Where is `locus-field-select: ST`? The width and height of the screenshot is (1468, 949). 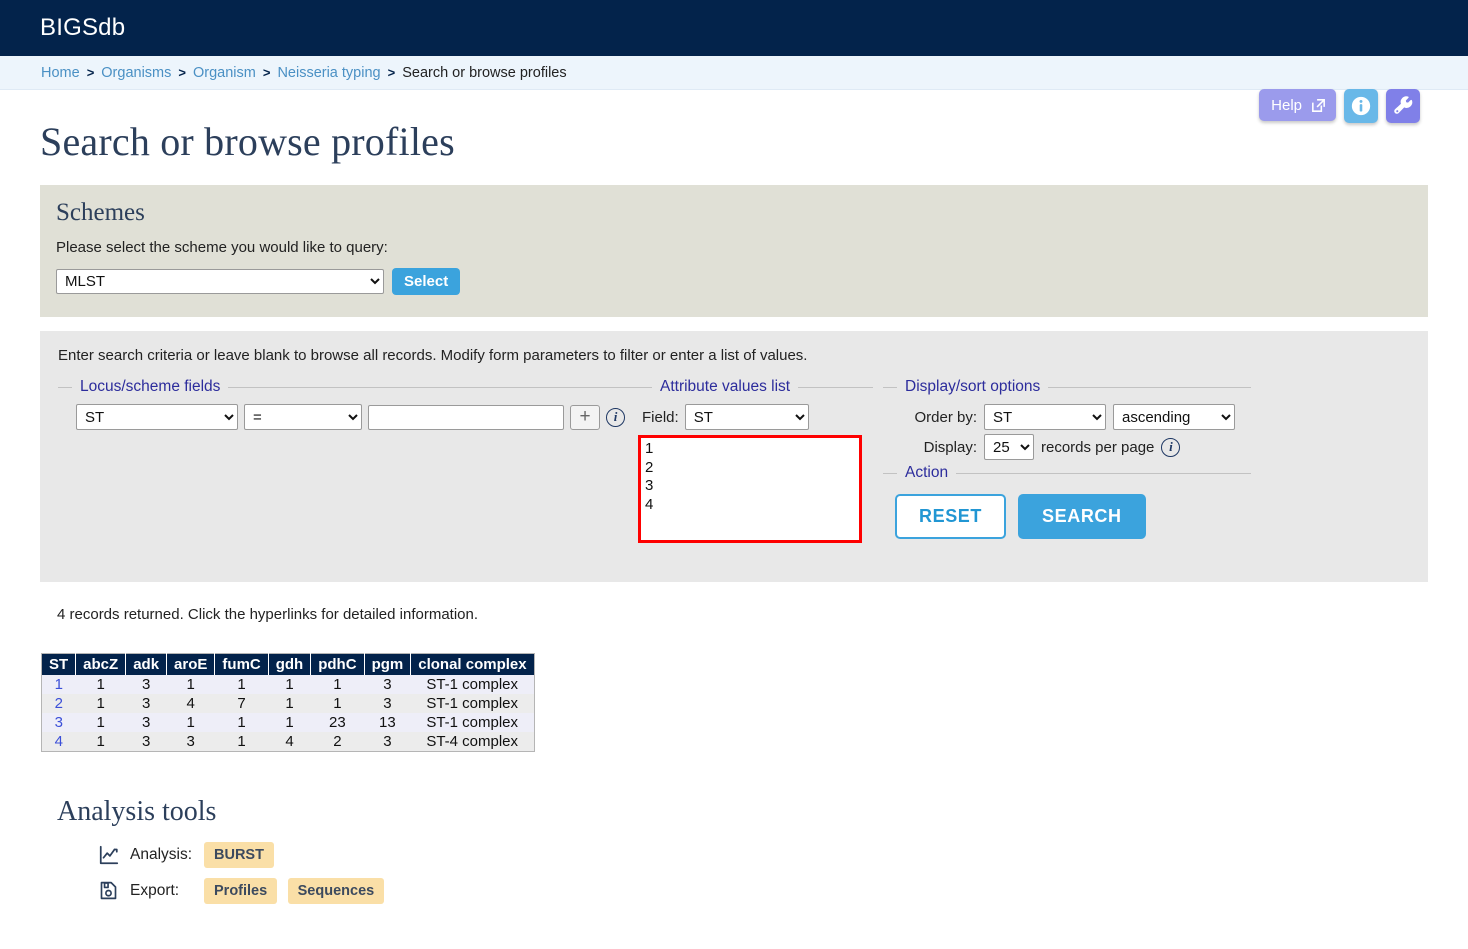
locus-field-select: ST is located at coordinates (157, 417).